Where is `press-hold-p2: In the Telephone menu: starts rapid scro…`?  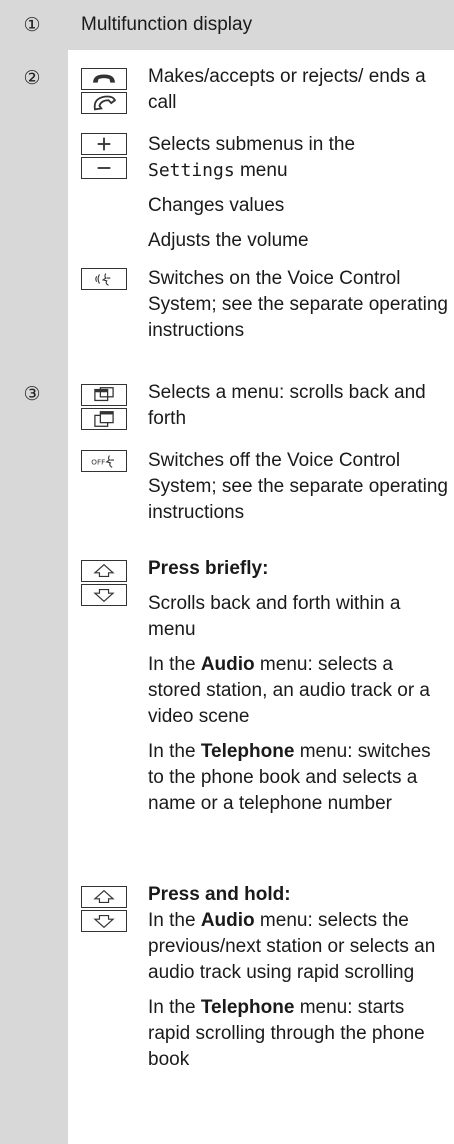
press-hold-p2: In the Telephone menu: starts rapid scro… is located at coordinates (298, 1034).